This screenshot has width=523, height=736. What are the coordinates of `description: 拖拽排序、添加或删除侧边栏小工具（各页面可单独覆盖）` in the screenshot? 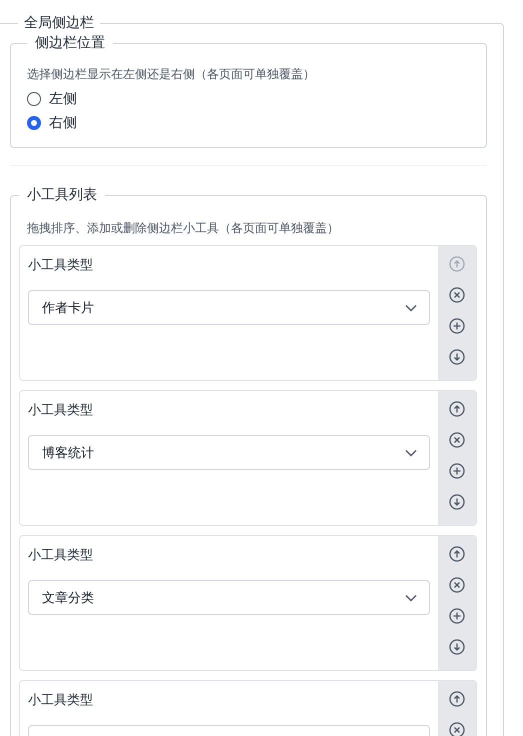 It's located at (183, 228).